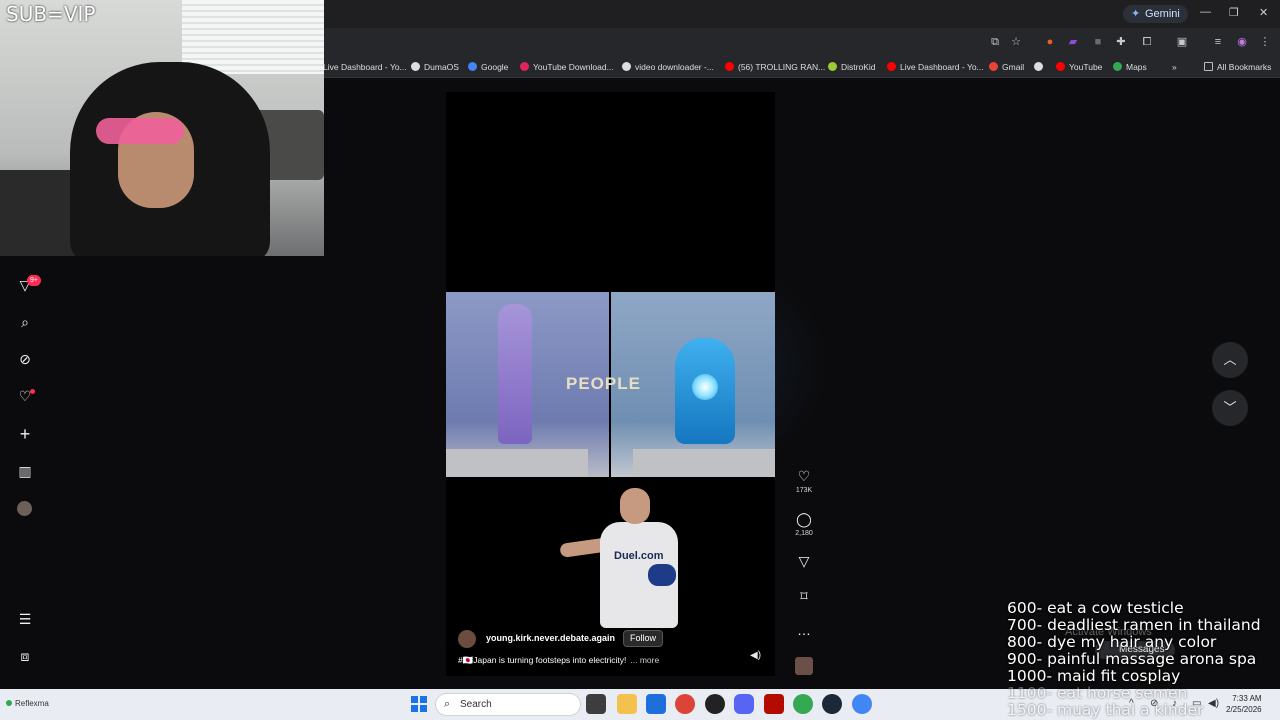 The image size is (1280, 720). What do you see at coordinates (435, 67) in the screenshot?
I see `bookmark-item: DumaOS` at bounding box center [435, 67].